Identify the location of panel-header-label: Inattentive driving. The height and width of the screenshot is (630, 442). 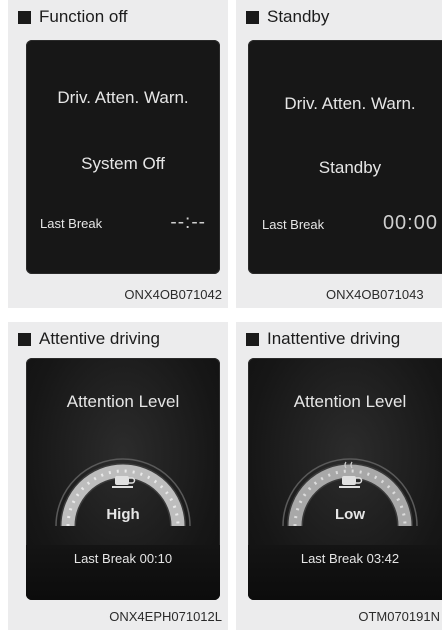
(334, 338).